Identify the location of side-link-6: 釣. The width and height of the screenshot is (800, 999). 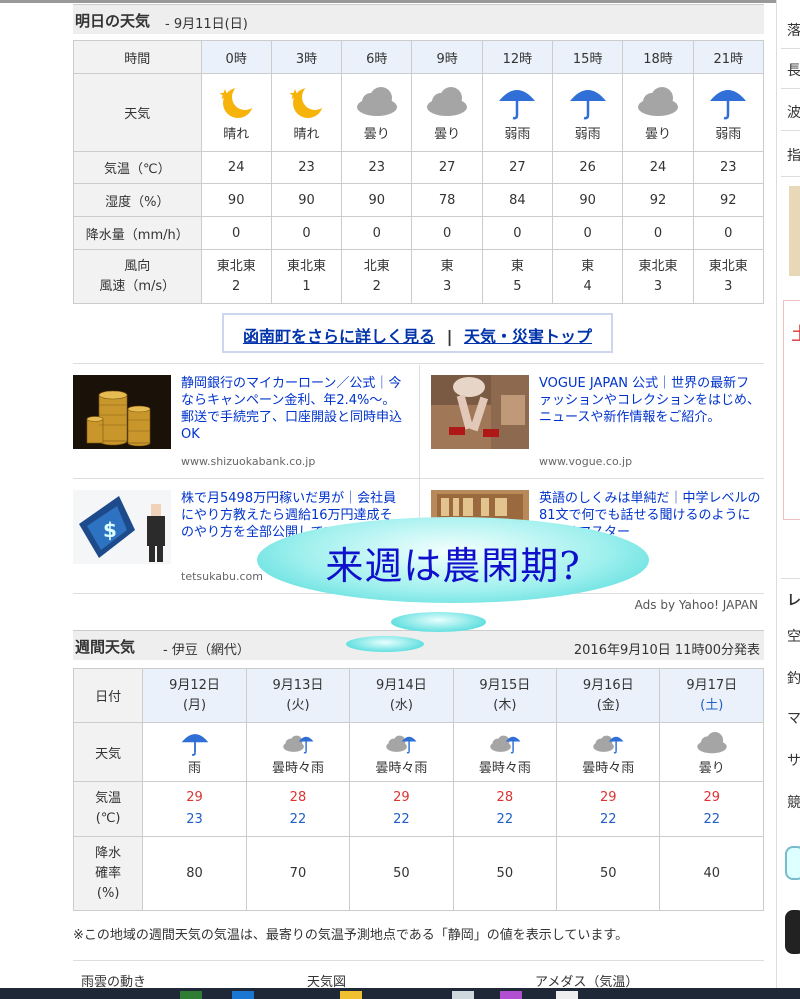
(793, 678).